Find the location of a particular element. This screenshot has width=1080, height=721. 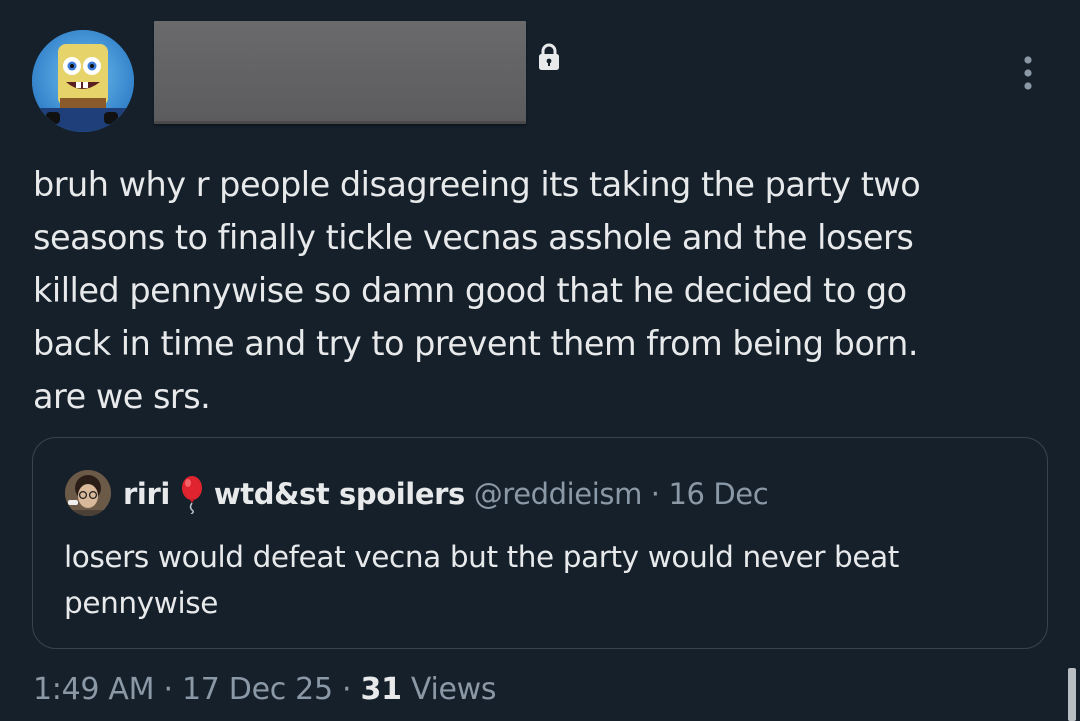

quoted-author-avatar is located at coordinates (88, 493).